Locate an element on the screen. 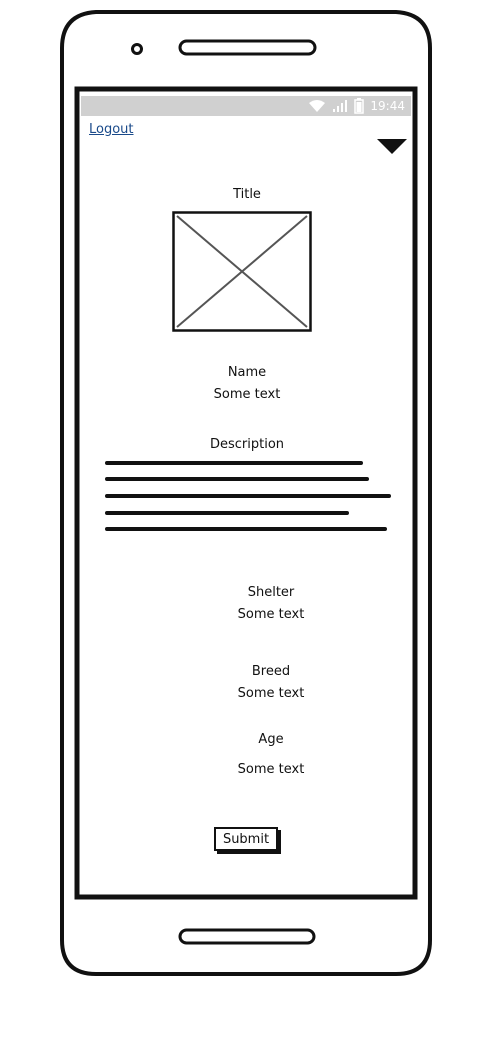 The image size is (482, 1050). signal-icon is located at coordinates (340, 106).